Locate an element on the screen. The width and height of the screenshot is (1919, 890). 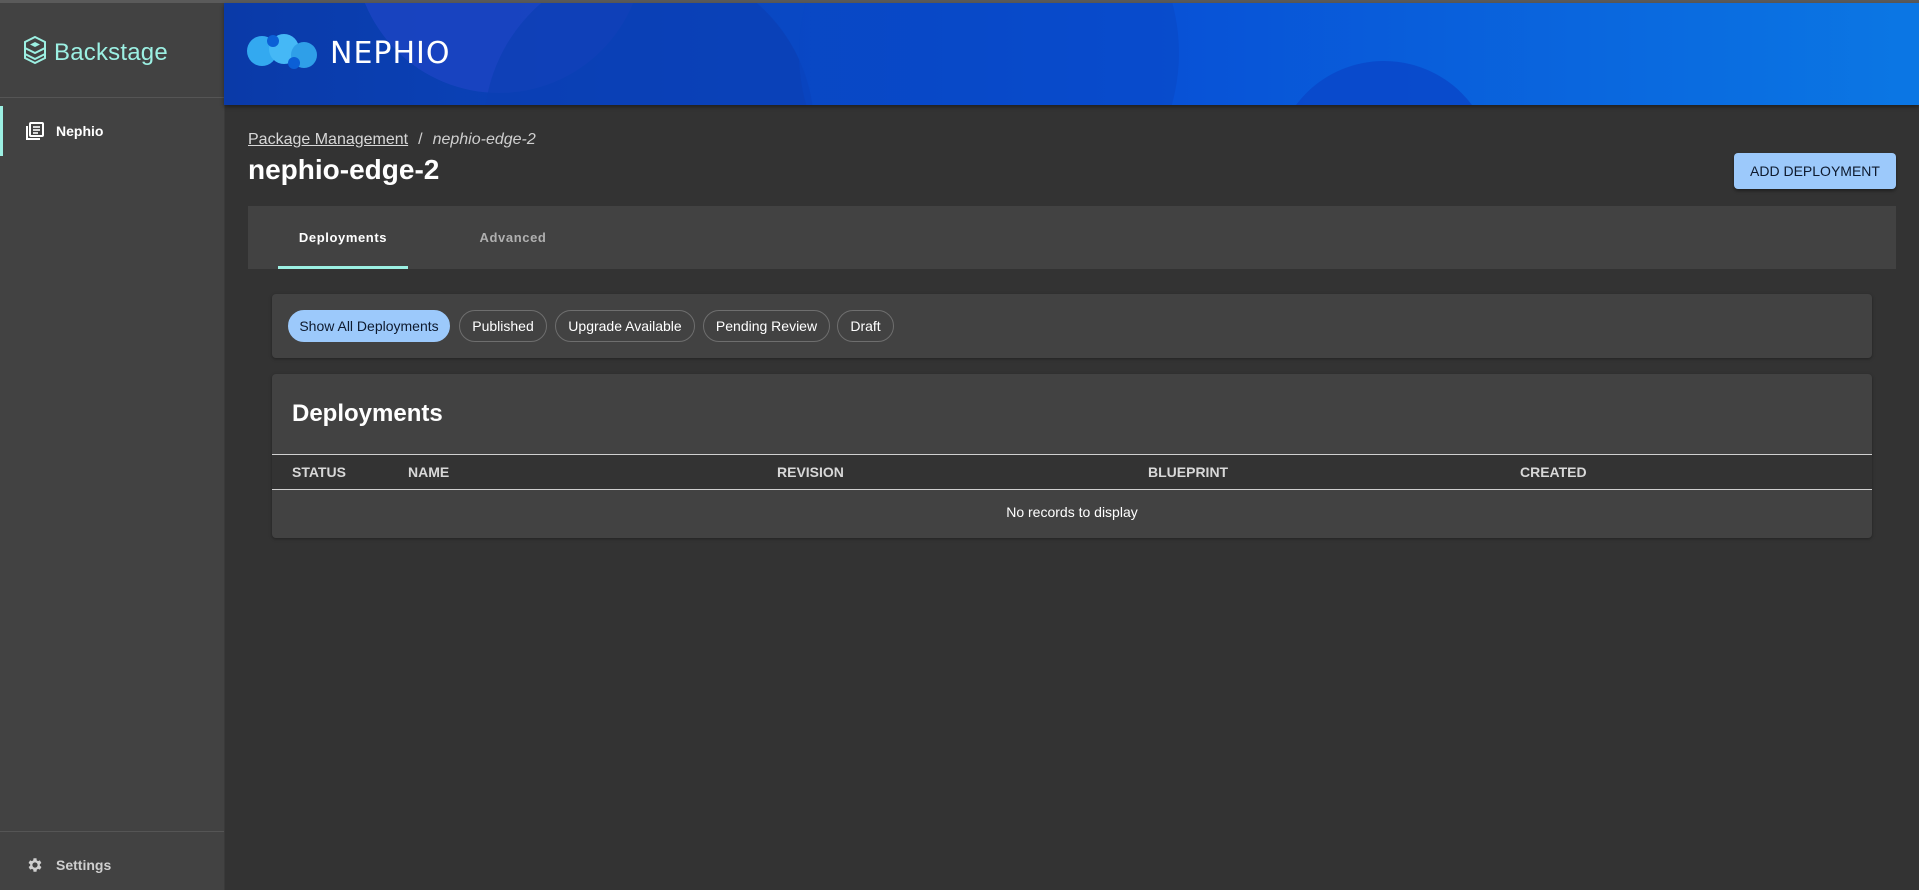
breadcrumb: Package Management / nephio-edge-2 is located at coordinates (392, 140).